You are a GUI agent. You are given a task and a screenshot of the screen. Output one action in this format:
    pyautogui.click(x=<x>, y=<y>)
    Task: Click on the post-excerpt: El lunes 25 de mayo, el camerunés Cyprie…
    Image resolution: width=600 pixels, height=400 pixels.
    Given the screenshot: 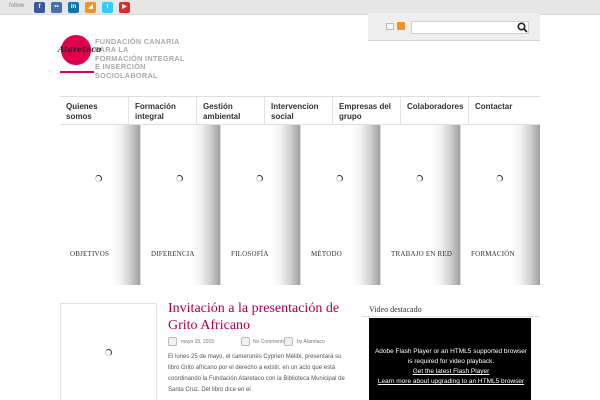 What is the action you would take?
    pyautogui.click(x=256, y=373)
    